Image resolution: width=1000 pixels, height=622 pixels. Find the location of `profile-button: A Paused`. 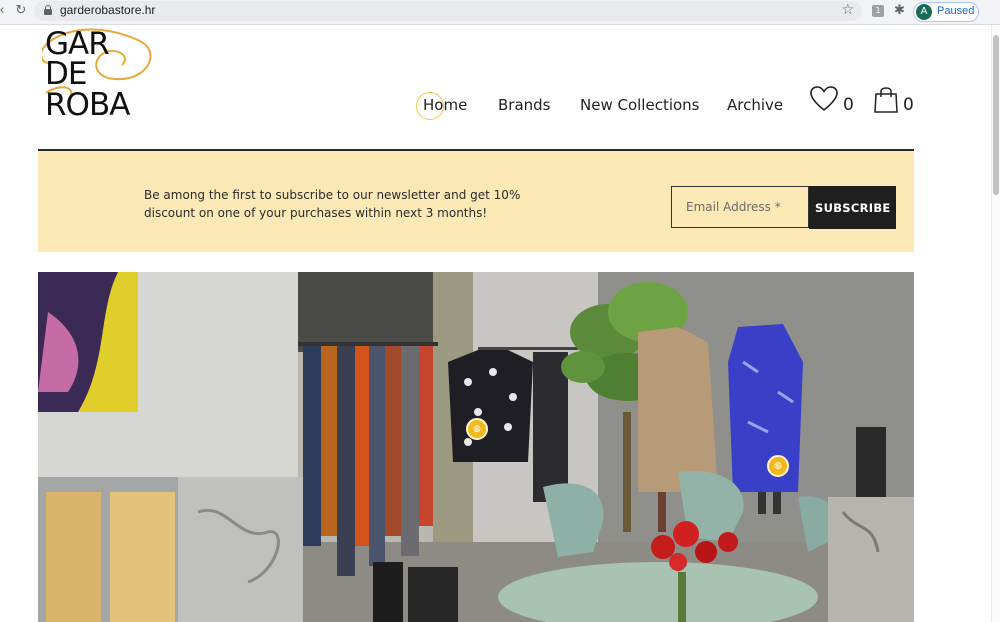

profile-button: A Paused is located at coordinates (946, 12).